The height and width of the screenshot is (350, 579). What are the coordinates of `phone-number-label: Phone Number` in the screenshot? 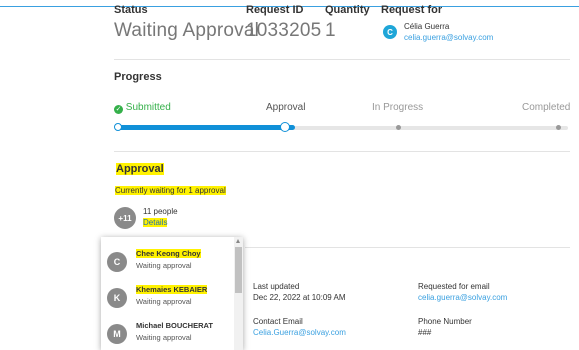 It's located at (445, 321).